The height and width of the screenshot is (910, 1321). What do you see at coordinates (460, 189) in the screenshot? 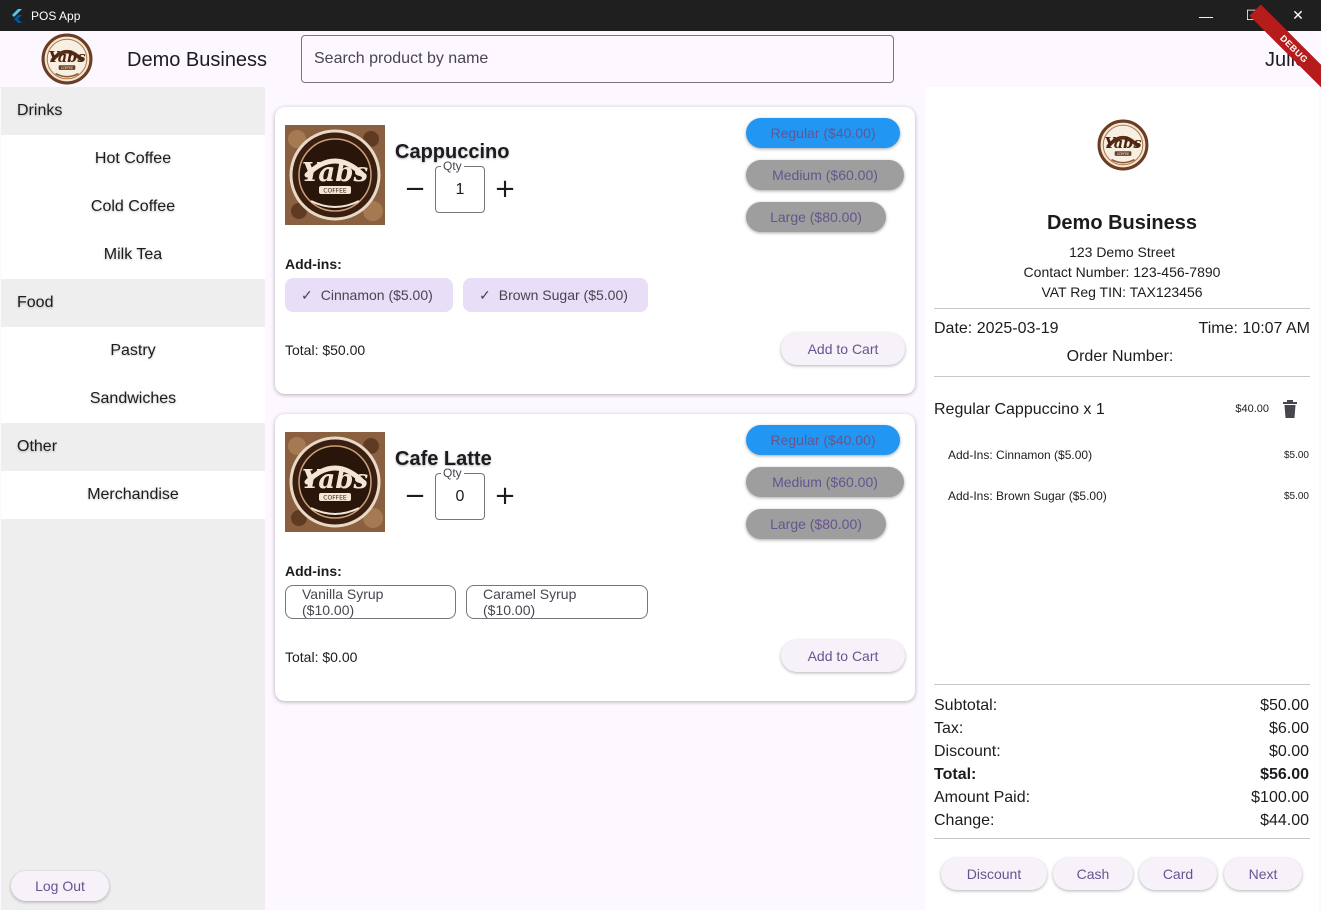
I see `qty-field: 1` at bounding box center [460, 189].